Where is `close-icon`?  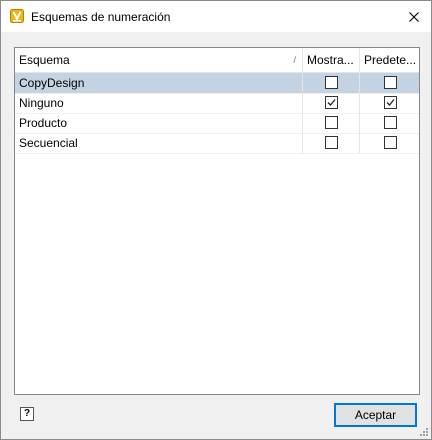 close-icon is located at coordinates (414, 16).